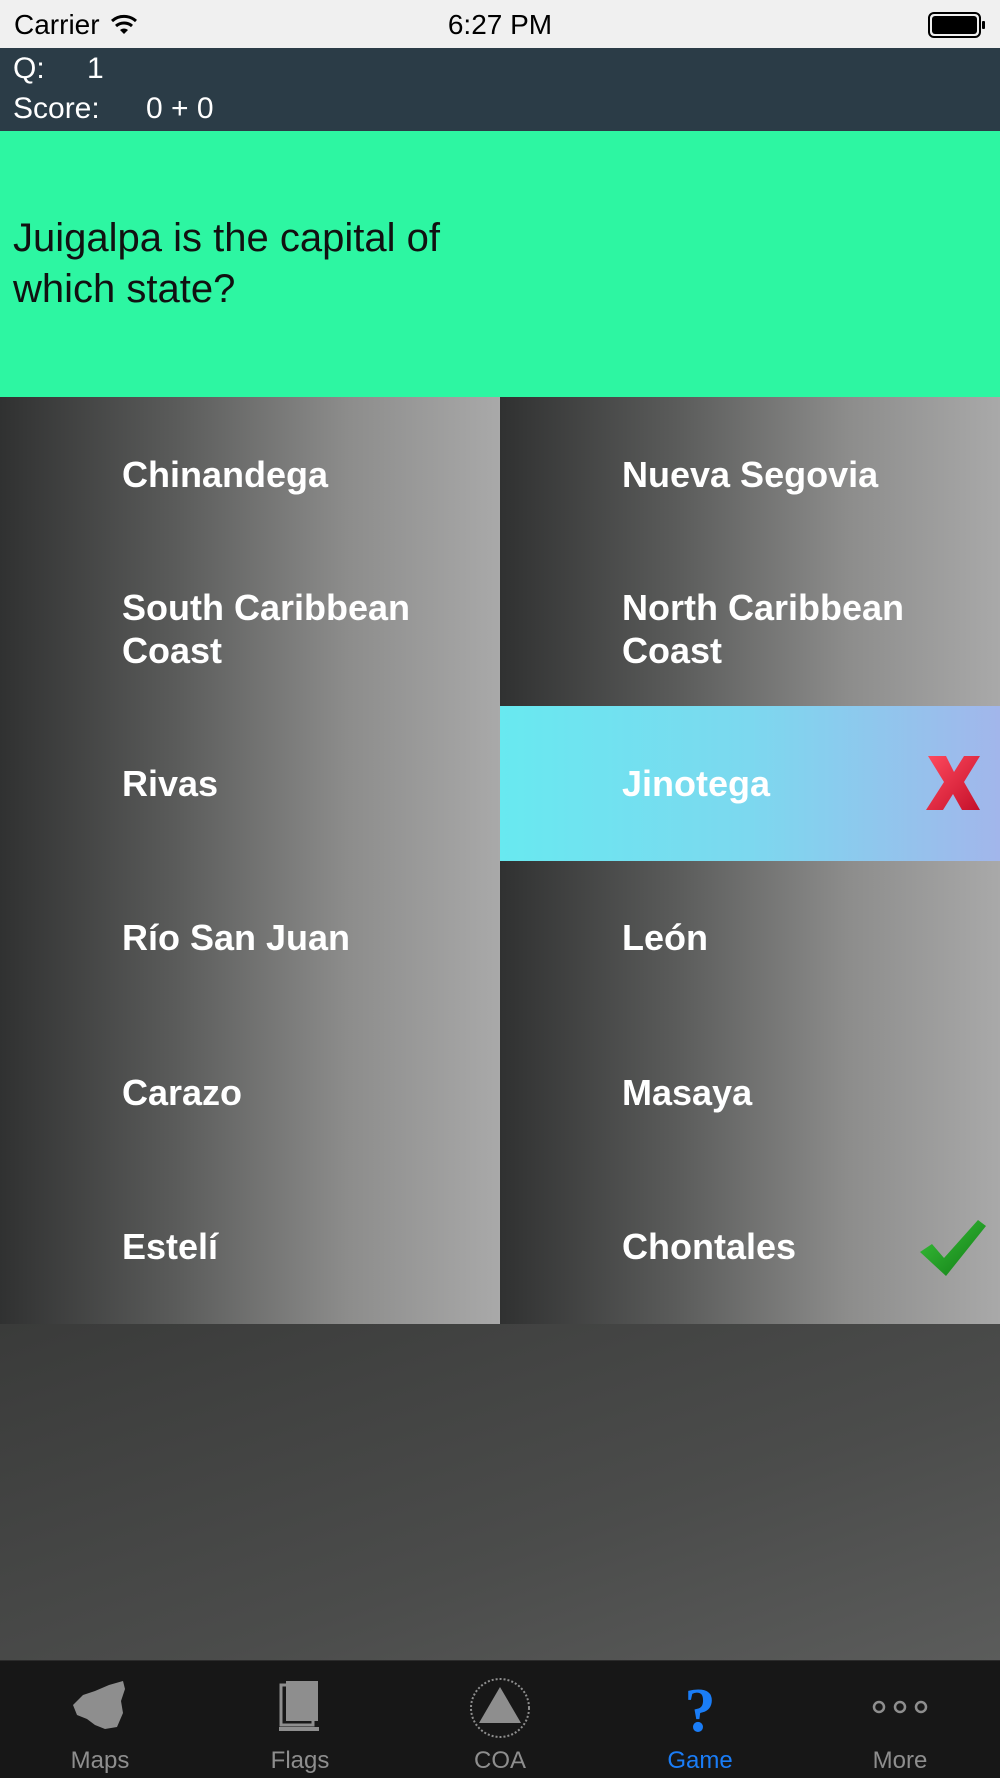 The height and width of the screenshot is (1778, 1000). I want to click on question-mark-icon: ?, so click(700, 1709).